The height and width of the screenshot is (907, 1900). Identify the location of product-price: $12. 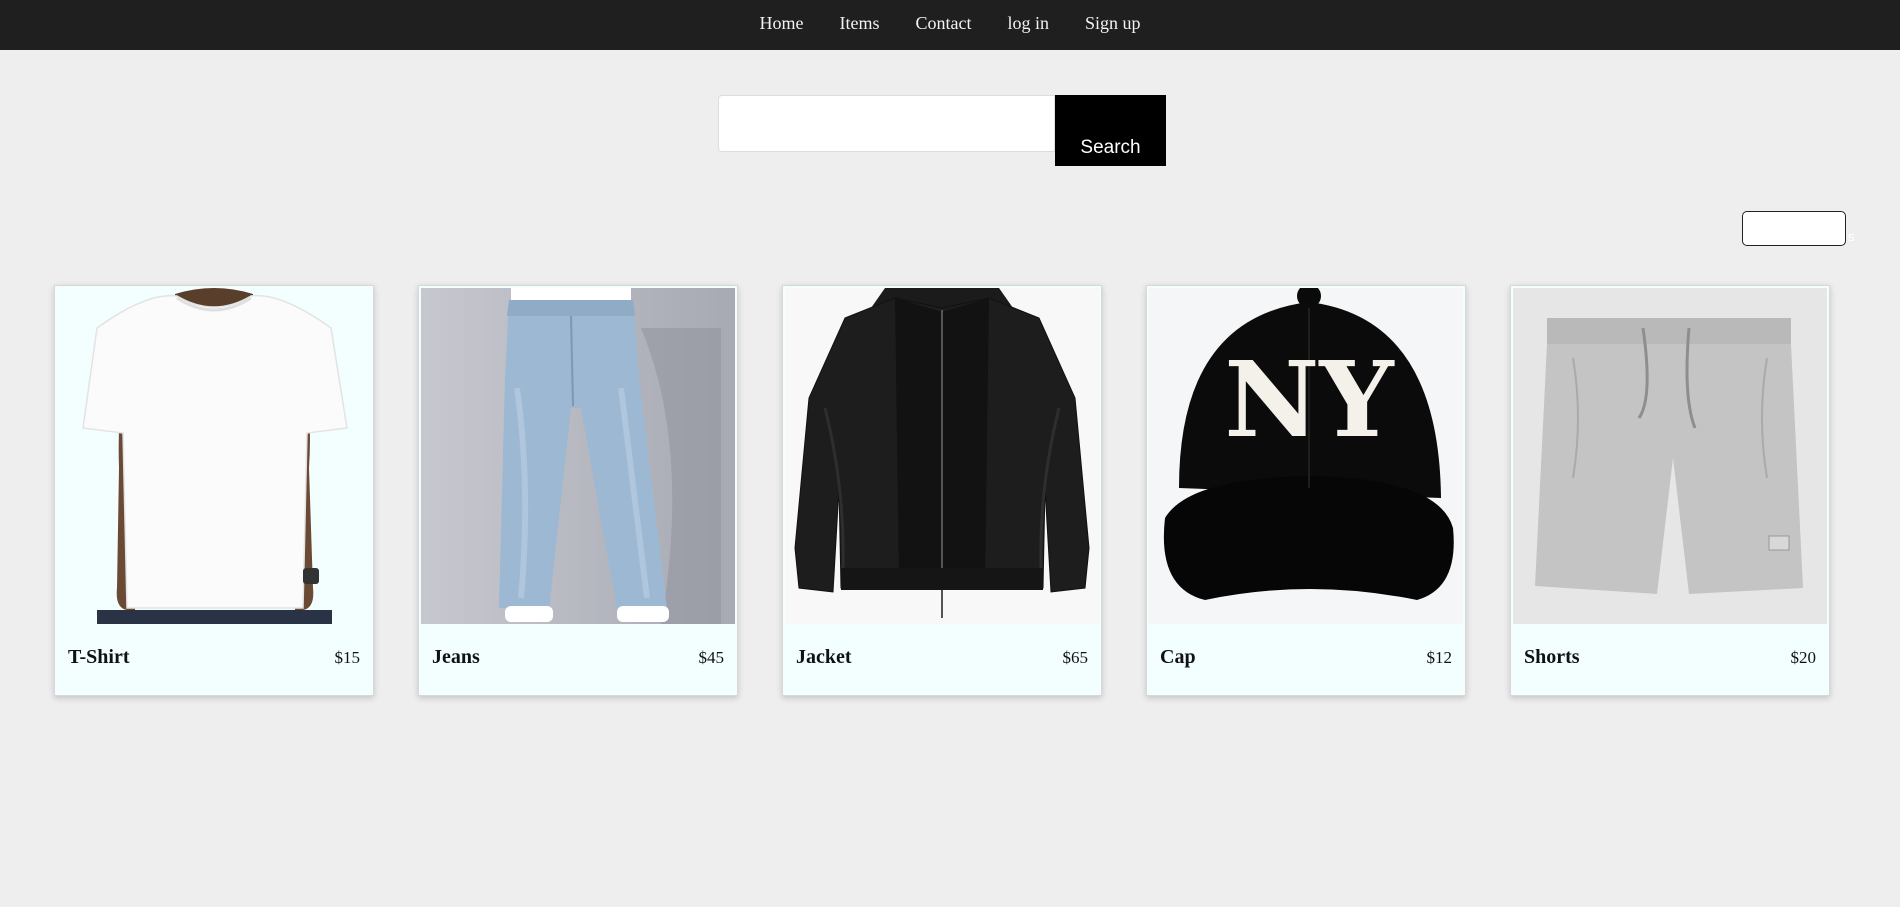
(1439, 657).